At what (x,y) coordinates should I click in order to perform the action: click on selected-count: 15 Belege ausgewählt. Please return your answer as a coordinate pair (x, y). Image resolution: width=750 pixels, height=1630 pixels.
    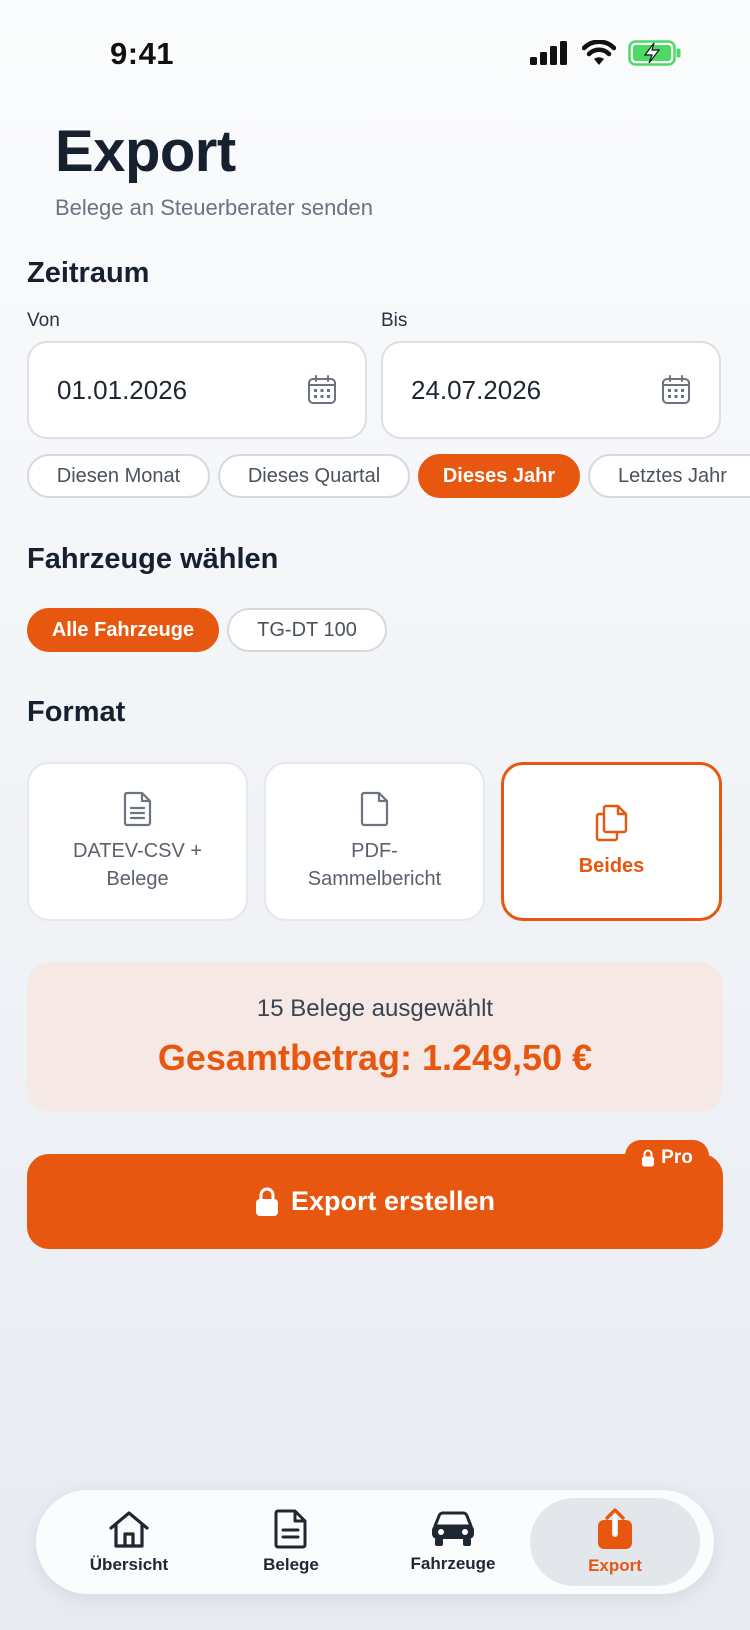
    Looking at the image, I should click on (375, 1008).